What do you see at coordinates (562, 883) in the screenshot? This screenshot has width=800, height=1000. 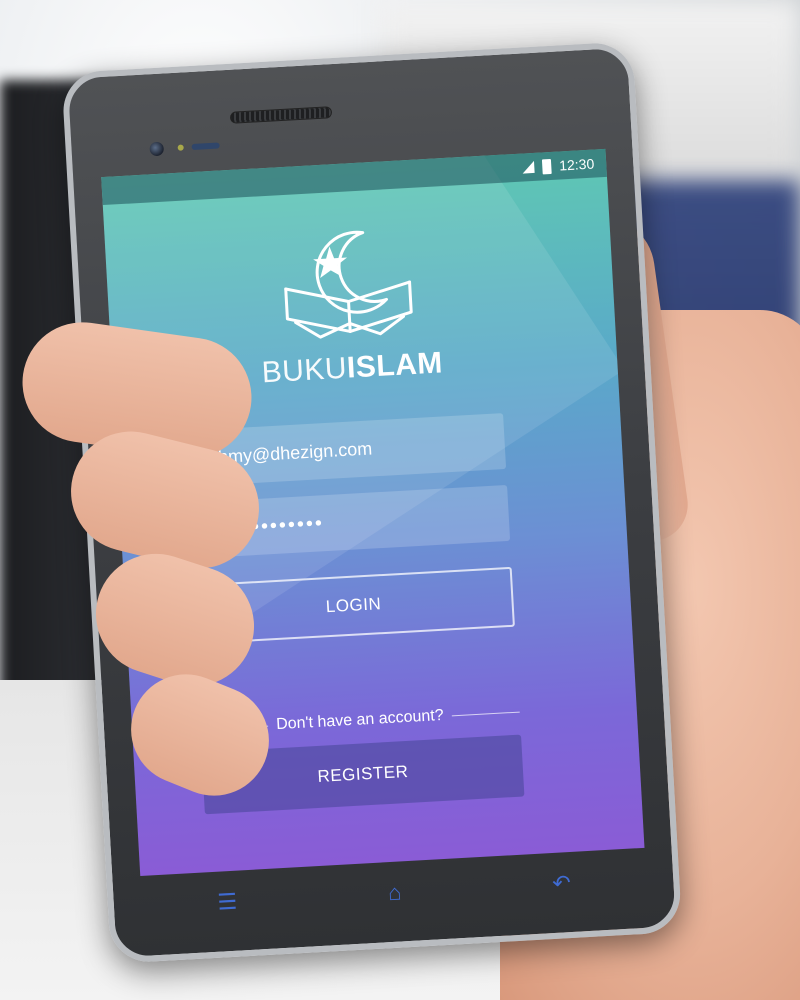 I see `back-icon: ↶` at bounding box center [562, 883].